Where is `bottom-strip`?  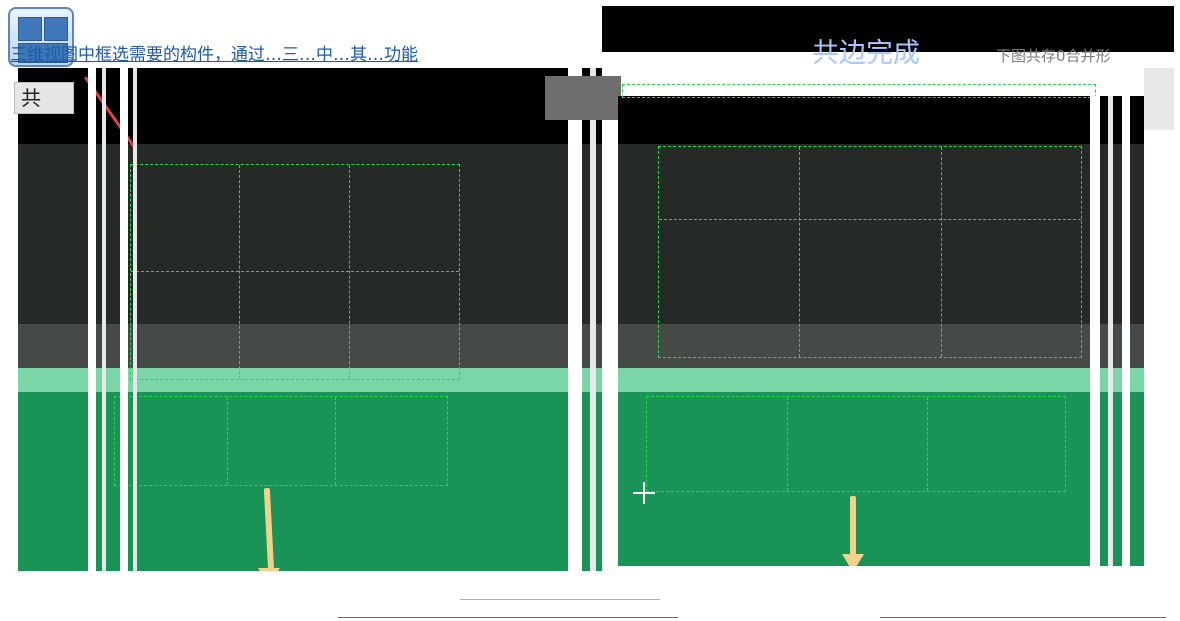
bottom-strip is located at coordinates (590, 596).